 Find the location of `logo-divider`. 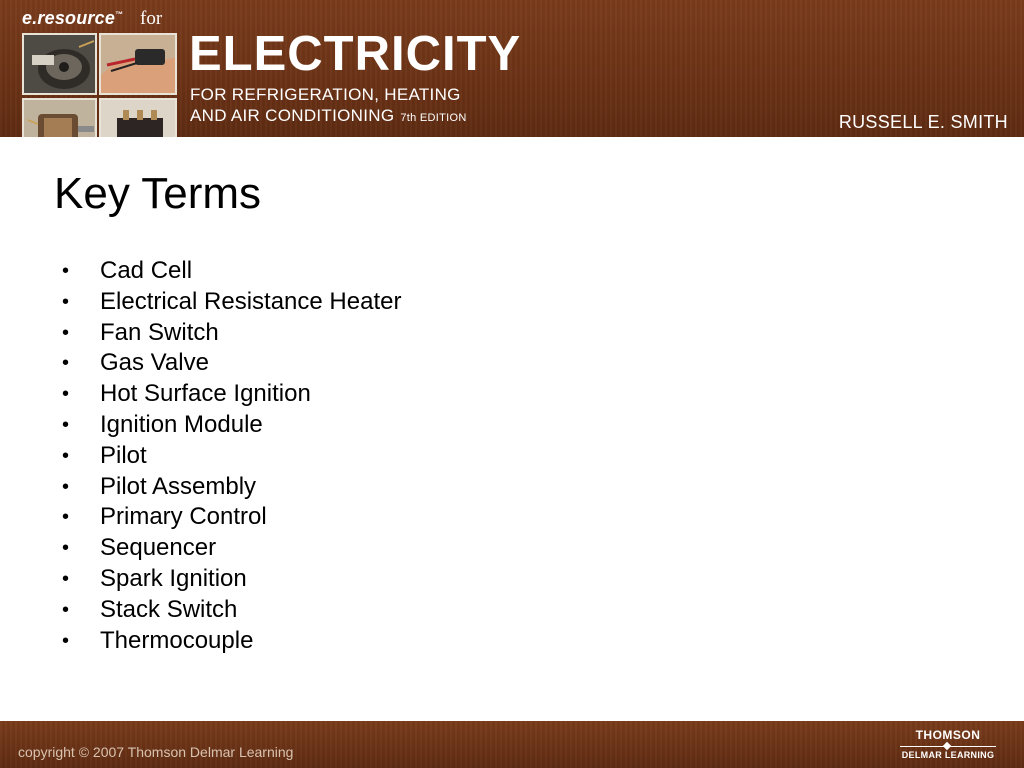

logo-divider is located at coordinates (948, 746).